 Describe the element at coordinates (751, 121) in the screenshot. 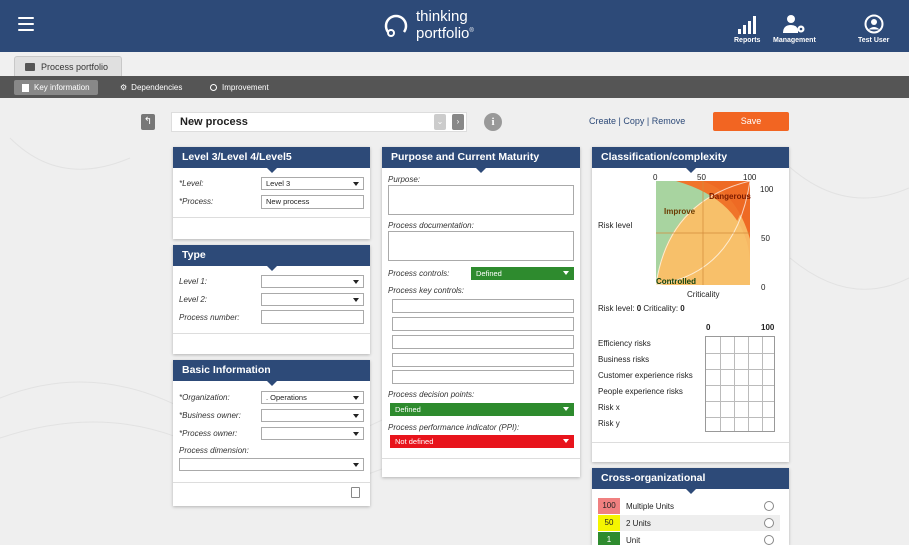

I see `save-button: Save` at that location.